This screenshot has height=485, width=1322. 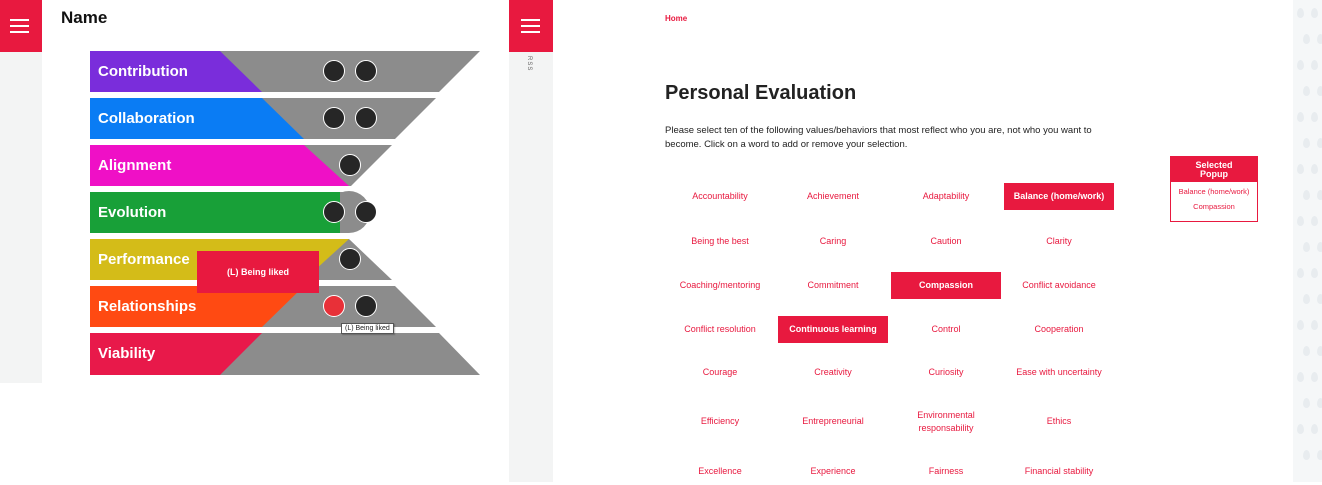 What do you see at coordinates (946, 329) in the screenshot?
I see `value-option: Control` at bounding box center [946, 329].